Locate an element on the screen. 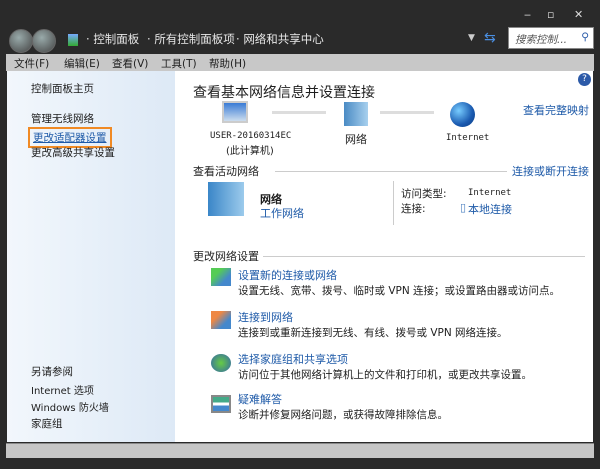 The height and width of the screenshot is (469, 600). see-also-homegroup: 家庭组 is located at coordinates (47, 423).